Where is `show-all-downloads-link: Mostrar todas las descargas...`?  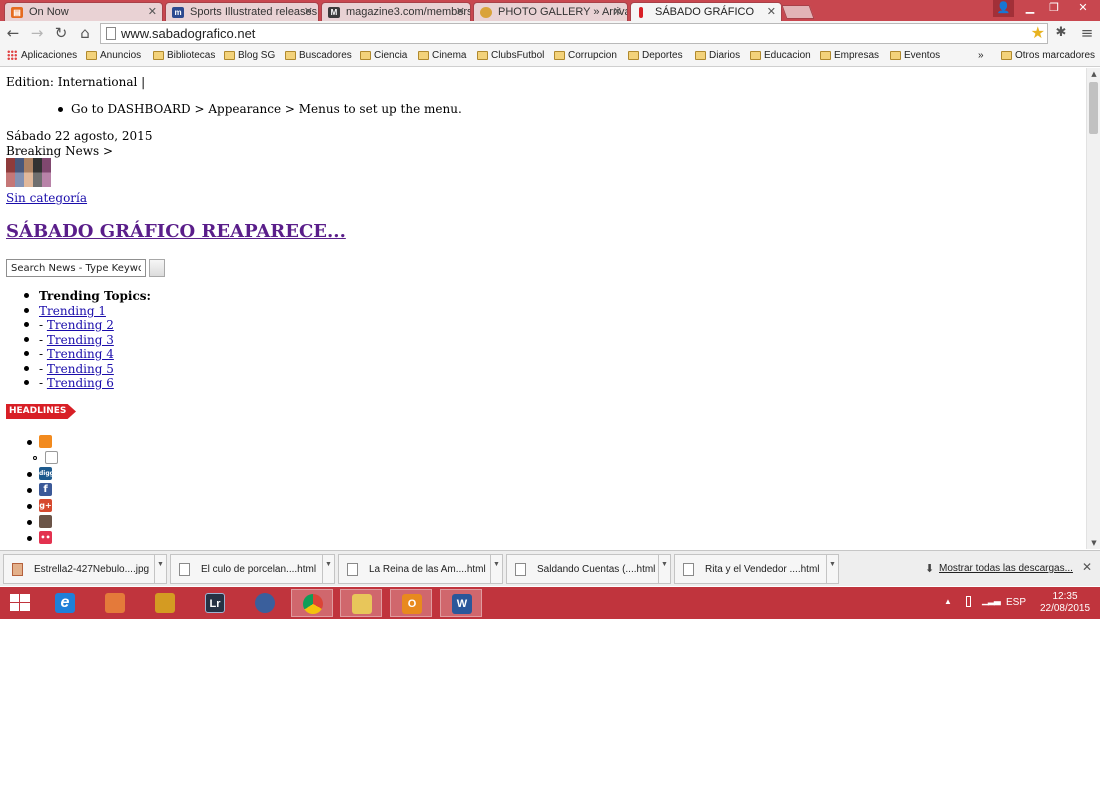 show-all-downloads-link: Mostrar todas las descargas... is located at coordinates (1006, 568).